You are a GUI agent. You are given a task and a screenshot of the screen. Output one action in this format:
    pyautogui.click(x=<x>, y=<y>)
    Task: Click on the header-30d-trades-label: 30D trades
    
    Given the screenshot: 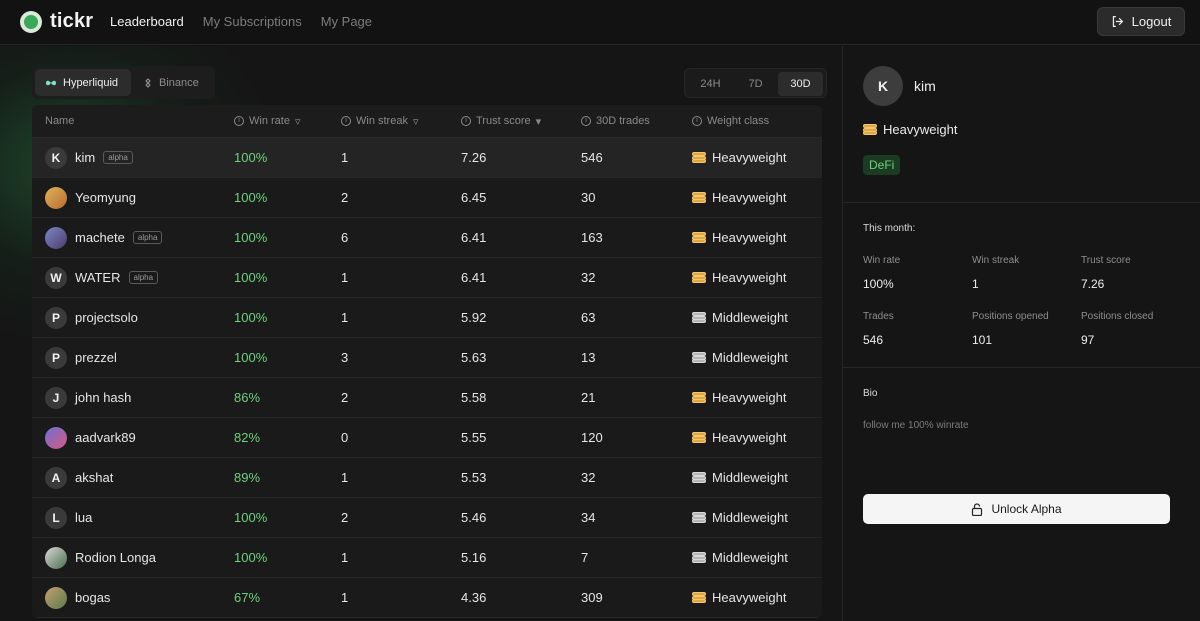 What is the action you would take?
    pyautogui.click(x=623, y=121)
    